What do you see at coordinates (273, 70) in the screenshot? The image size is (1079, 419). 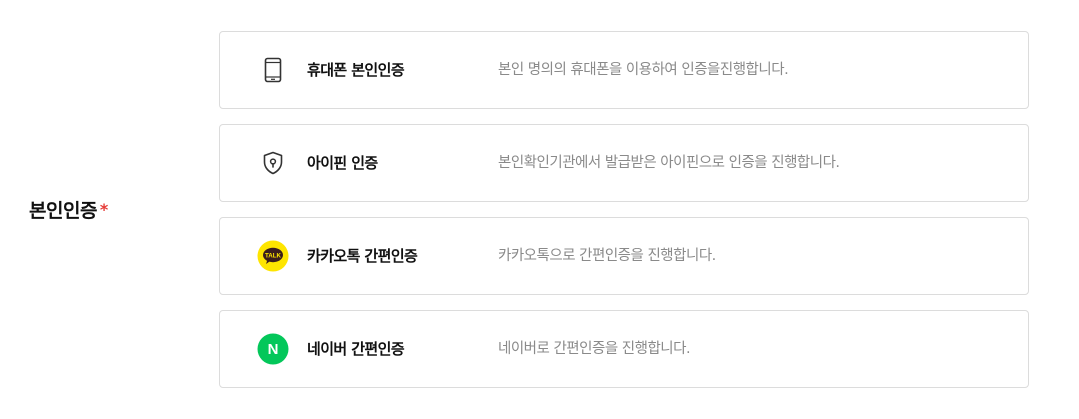 I see `mobile-phone-icon` at bounding box center [273, 70].